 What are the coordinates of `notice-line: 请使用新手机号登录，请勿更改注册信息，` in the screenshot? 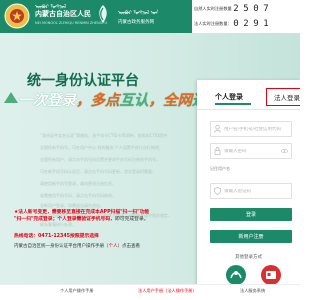 It's located at (78, 183).